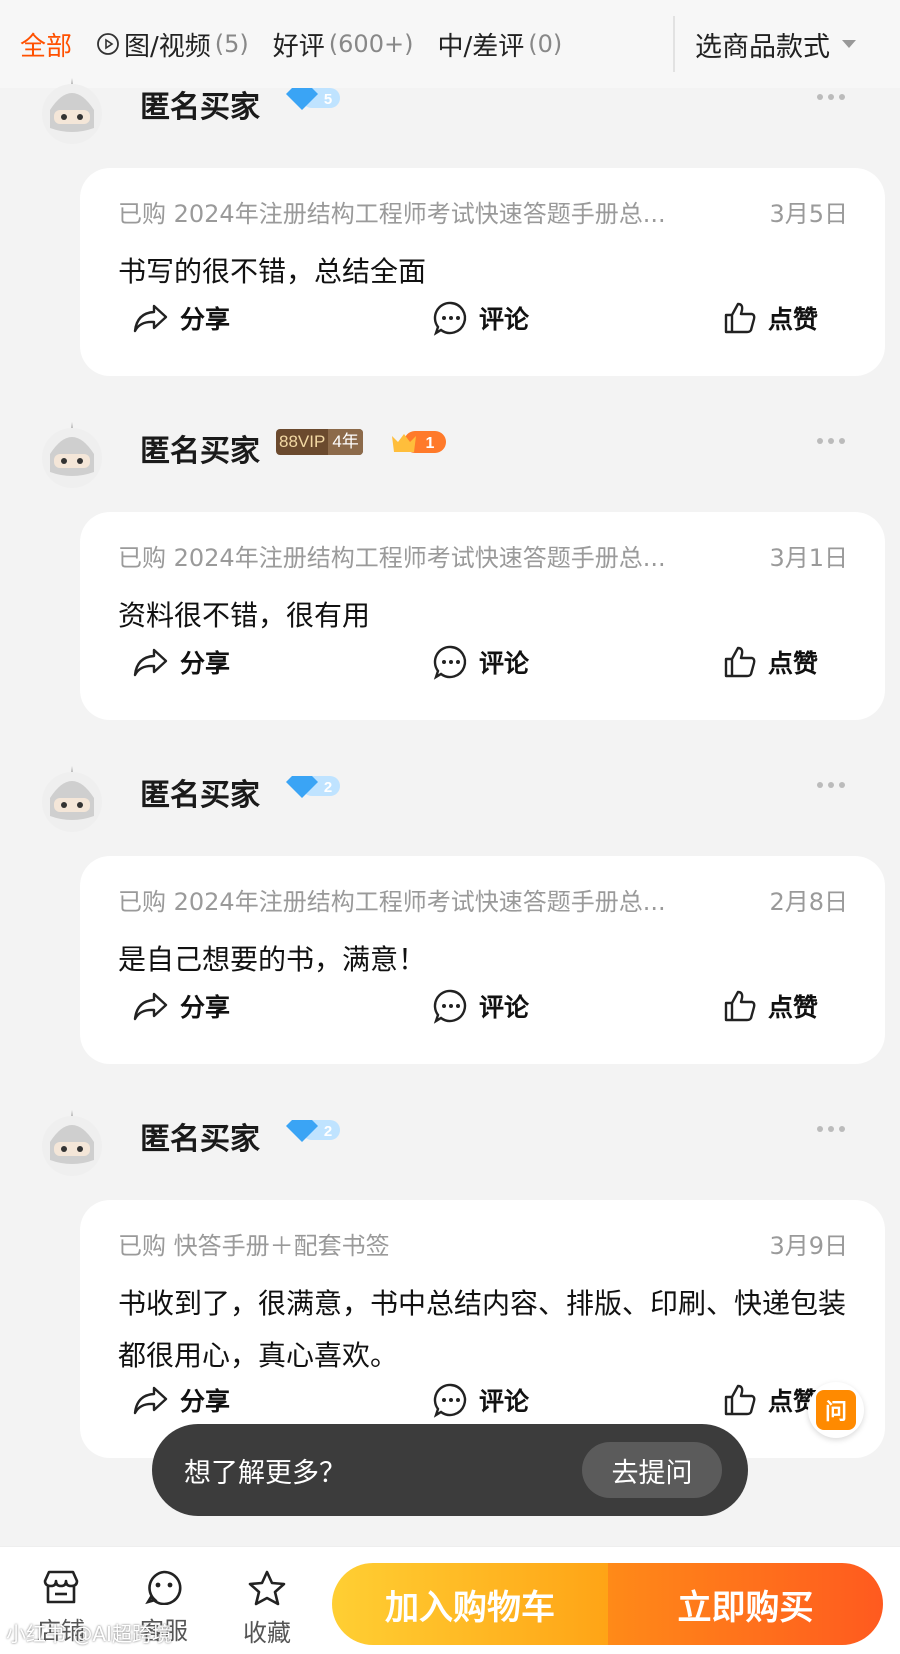 The width and height of the screenshot is (900, 1654). I want to click on style-selector-label: 选商品款式, so click(762, 47).